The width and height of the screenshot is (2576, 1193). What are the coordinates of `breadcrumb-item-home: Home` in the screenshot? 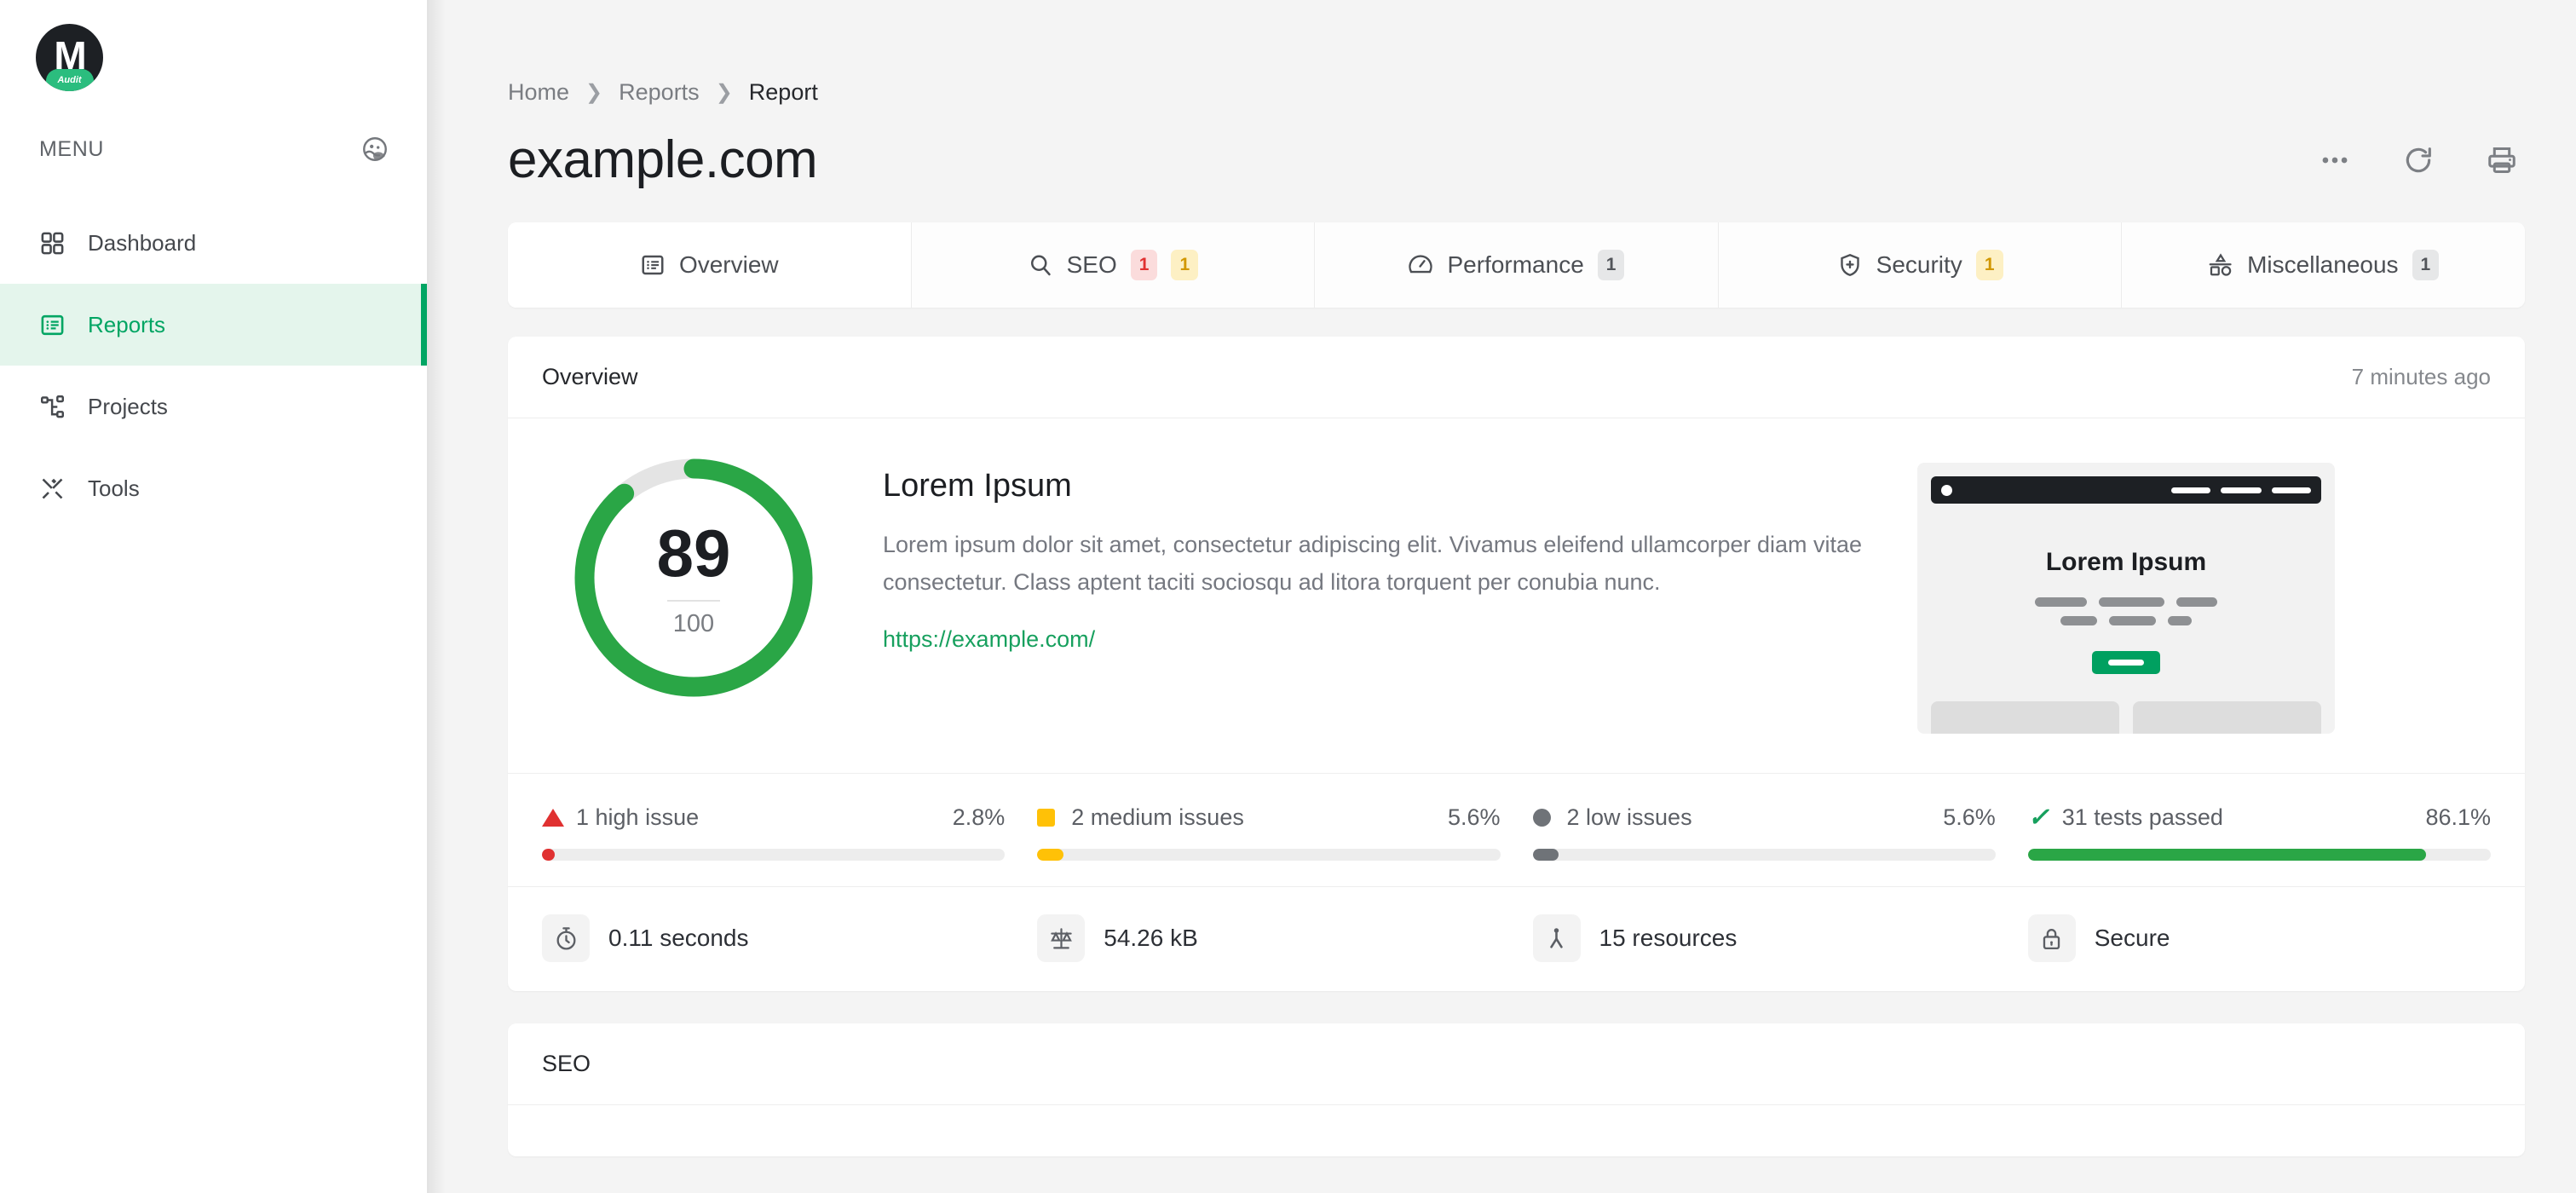 It's located at (538, 92).